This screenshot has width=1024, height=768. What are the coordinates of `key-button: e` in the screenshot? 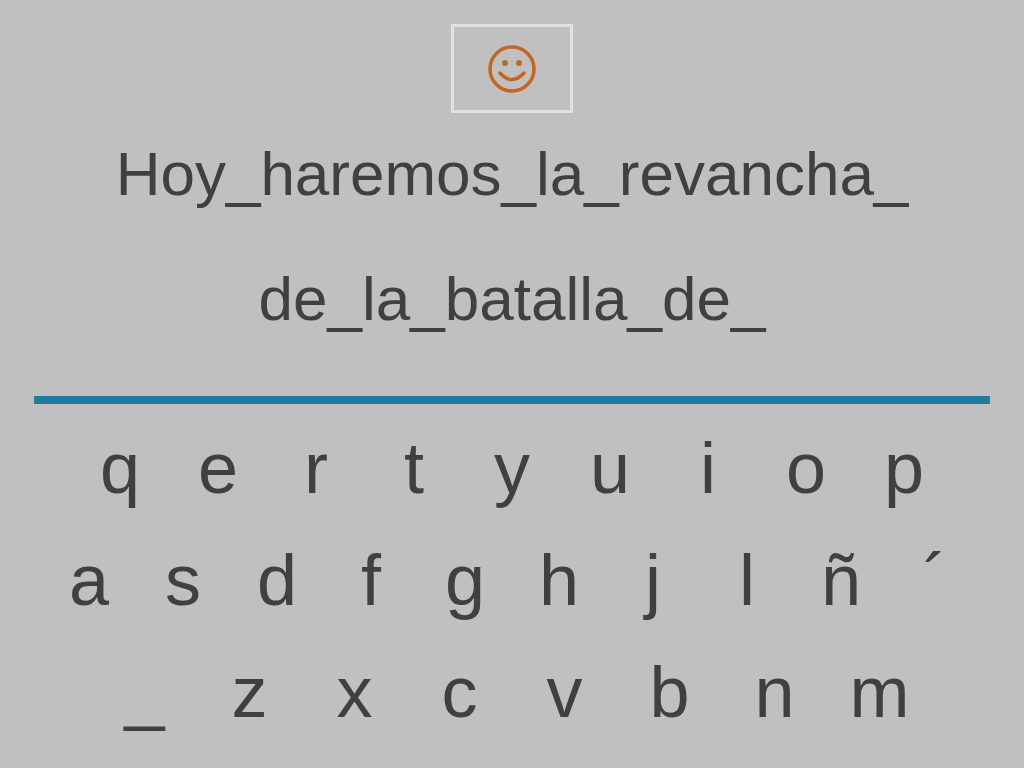 It's located at (218, 468).